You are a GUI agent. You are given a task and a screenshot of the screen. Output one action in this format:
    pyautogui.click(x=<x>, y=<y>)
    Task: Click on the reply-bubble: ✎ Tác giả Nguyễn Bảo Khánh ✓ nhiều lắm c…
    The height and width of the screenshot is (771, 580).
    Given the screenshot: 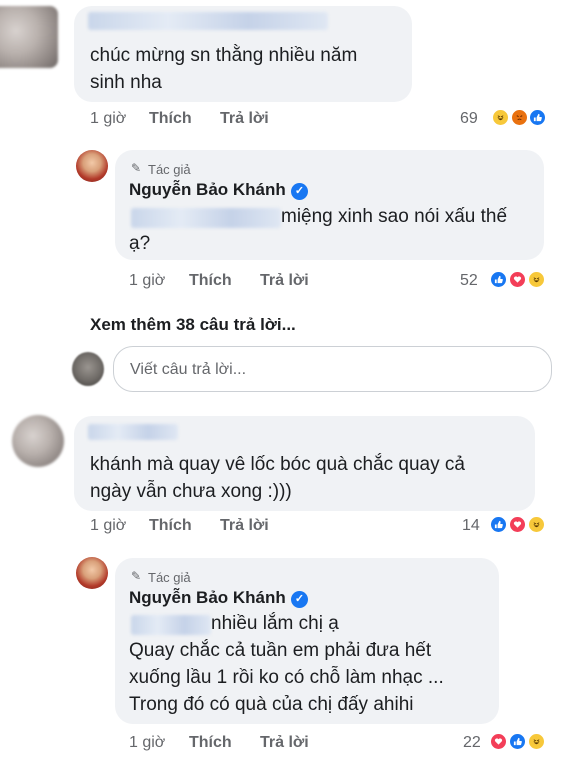 What is the action you would take?
    pyautogui.click(x=307, y=641)
    